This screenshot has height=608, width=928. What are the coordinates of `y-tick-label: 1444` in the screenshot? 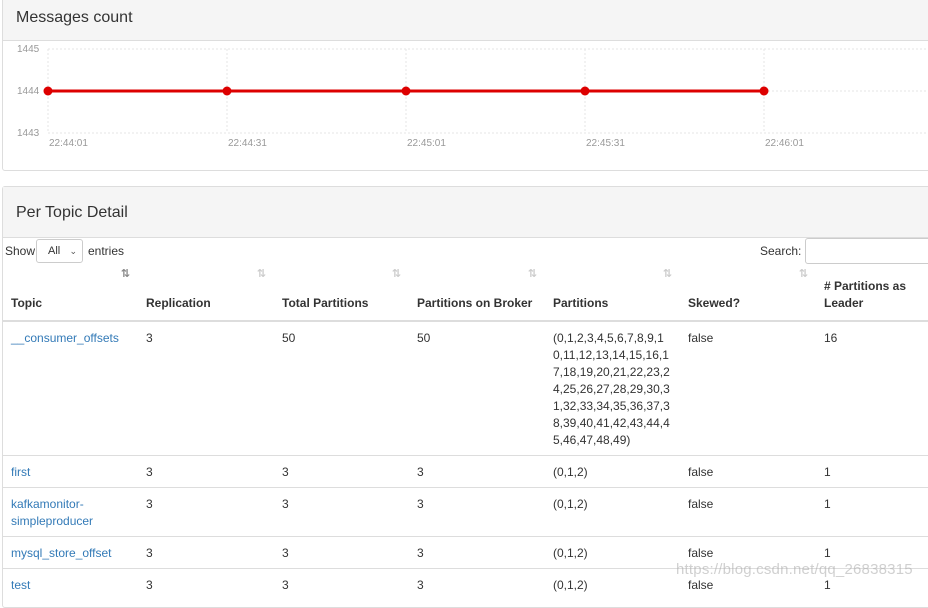 It's located at (28, 91).